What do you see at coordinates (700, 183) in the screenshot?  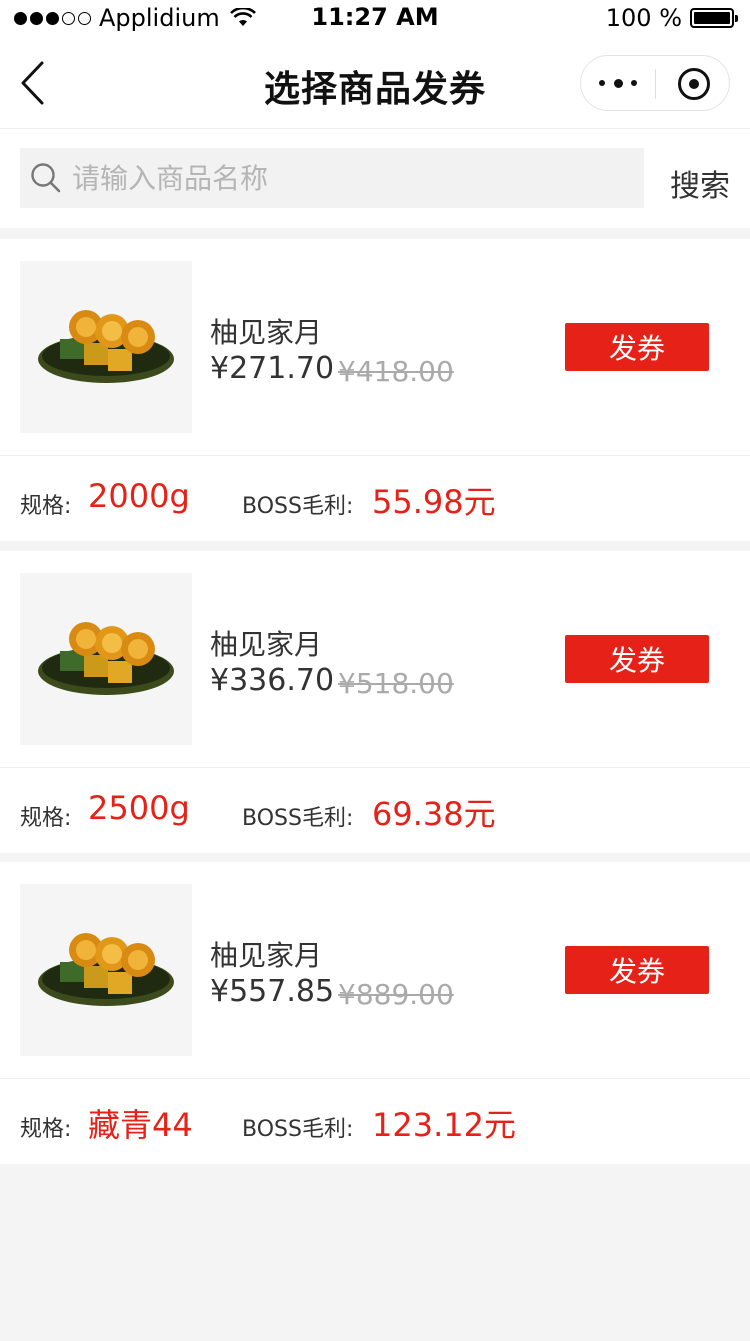 I see `search-button: 搜索` at bounding box center [700, 183].